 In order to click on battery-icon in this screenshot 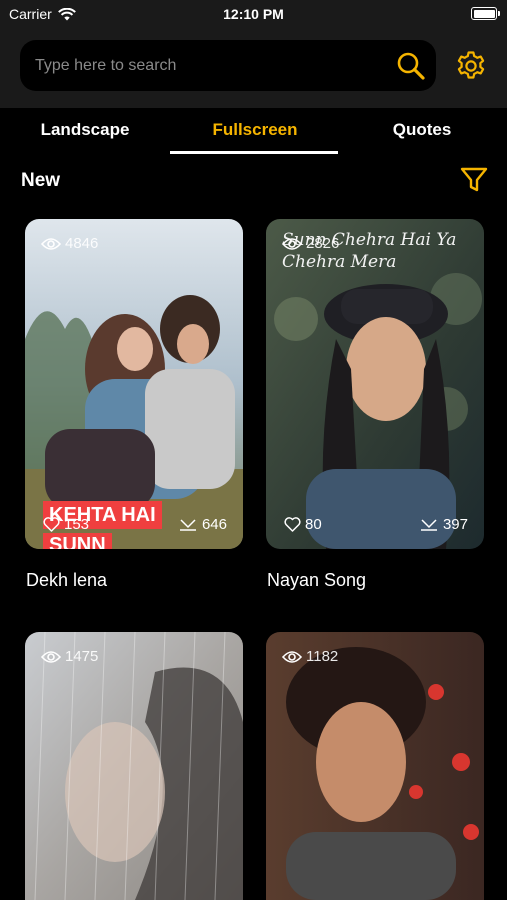, I will do `click(485, 13)`.